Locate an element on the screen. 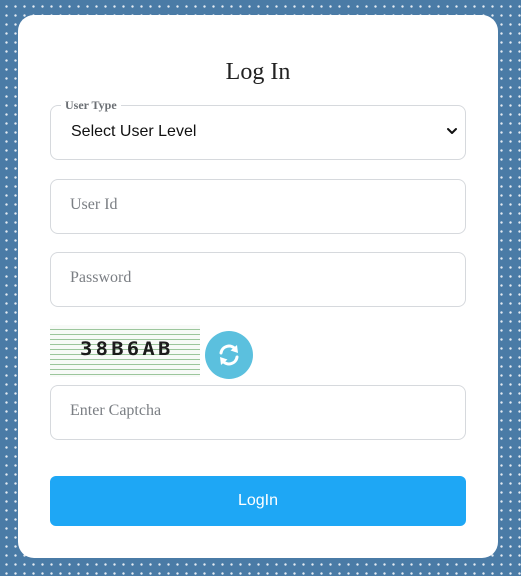  password-placeholder: Password is located at coordinates (101, 277).